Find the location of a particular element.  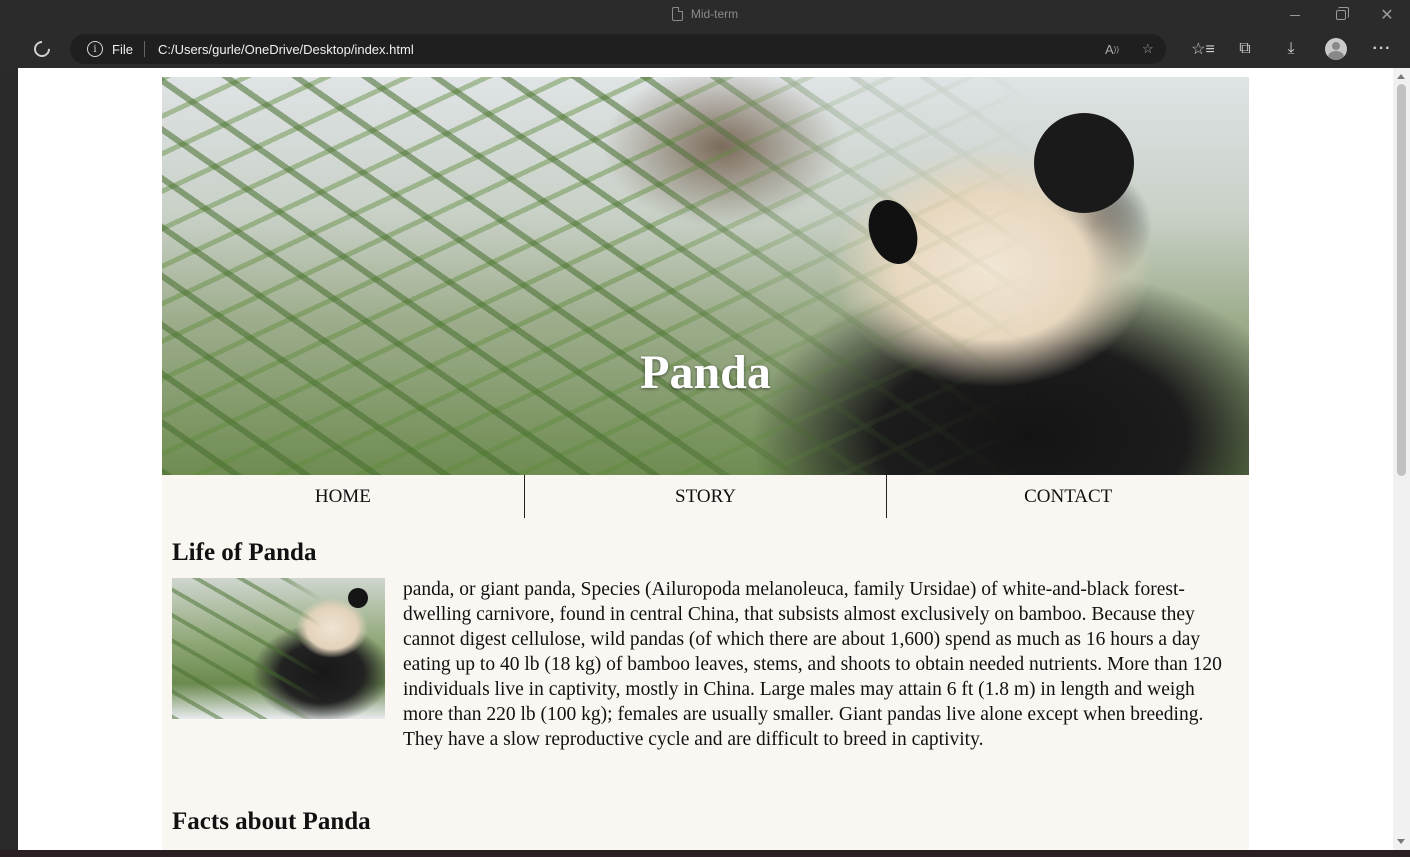

close-icon: ✕ is located at coordinates (1387, 15).